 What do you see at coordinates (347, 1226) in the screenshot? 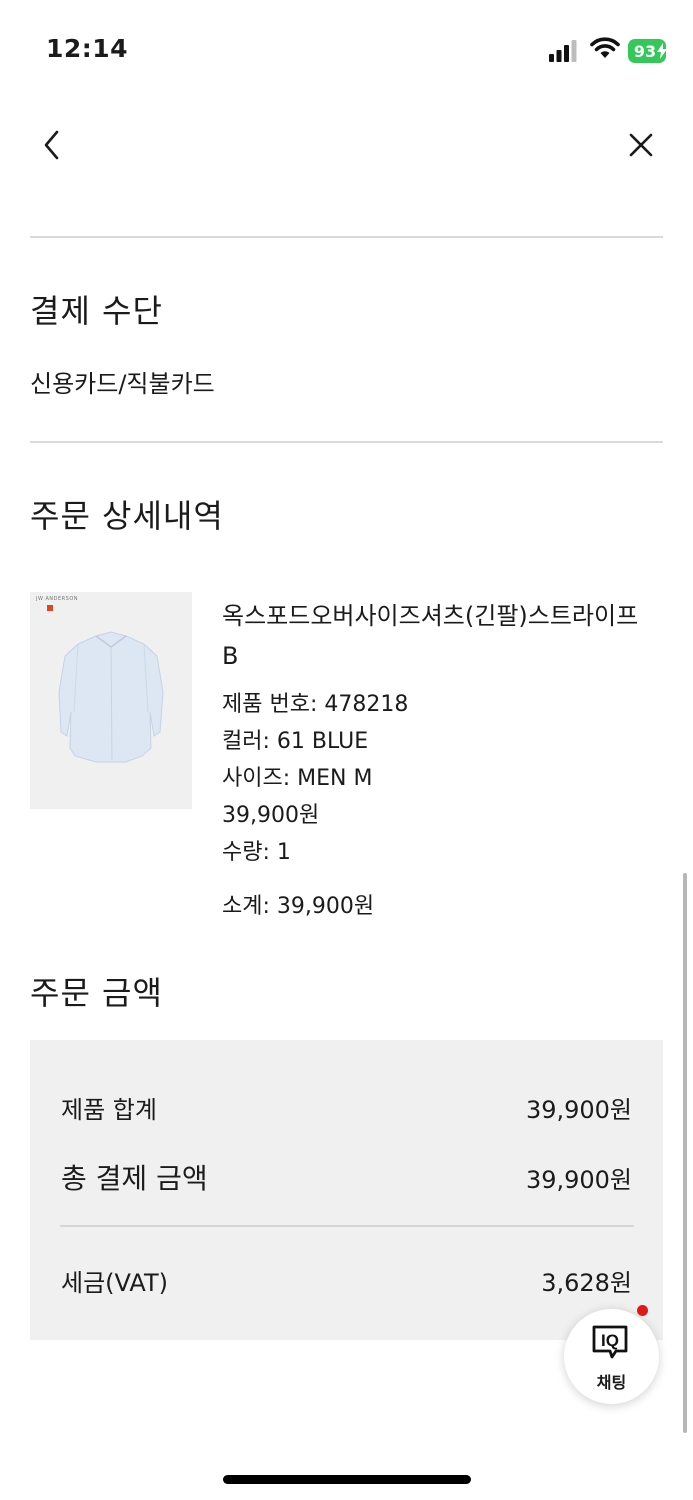
I see `totals-divider` at bounding box center [347, 1226].